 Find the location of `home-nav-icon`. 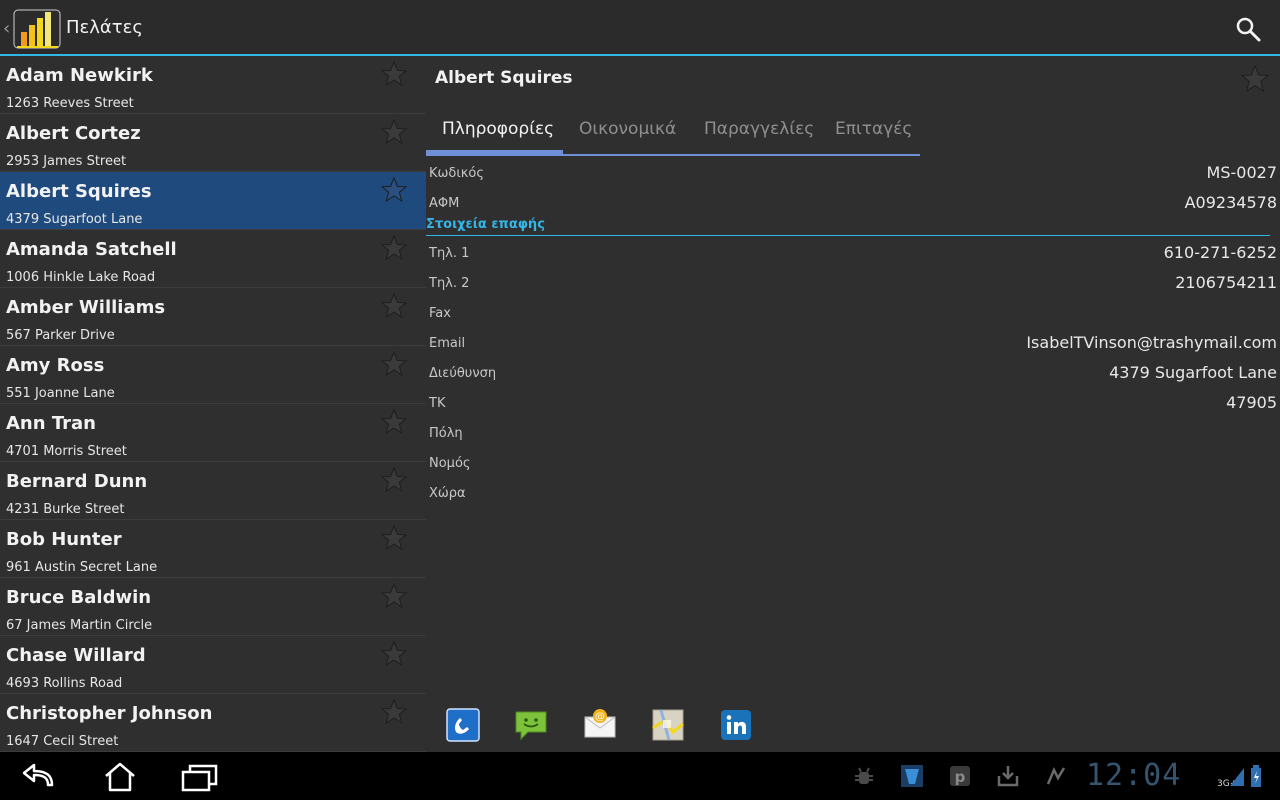

home-nav-icon is located at coordinates (120, 777).